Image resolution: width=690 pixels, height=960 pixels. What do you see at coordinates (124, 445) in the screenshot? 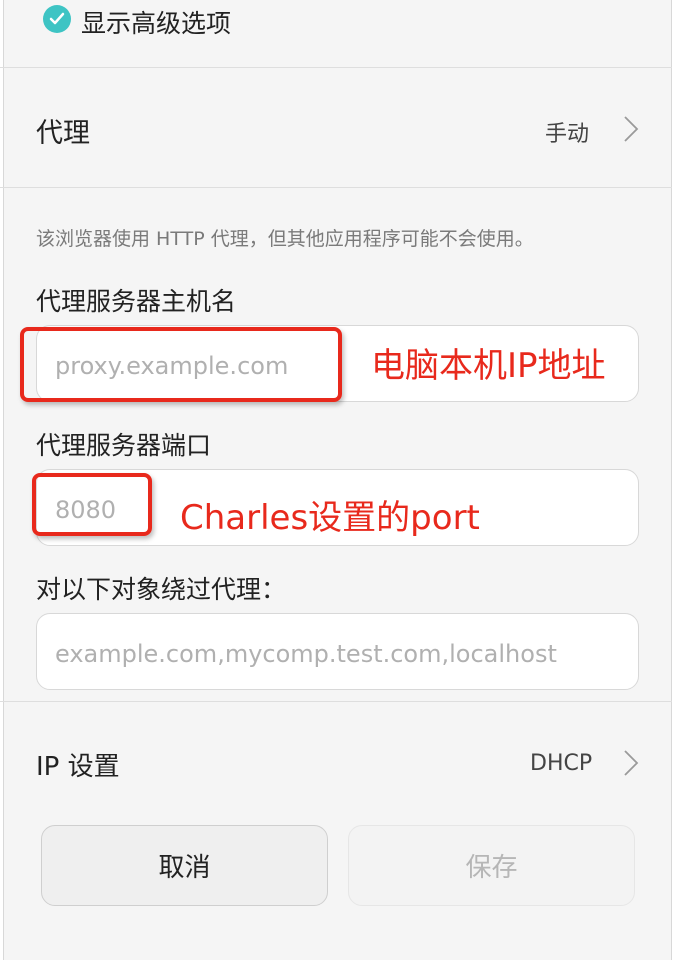
I see `port-label: 代理服务器端口` at bounding box center [124, 445].